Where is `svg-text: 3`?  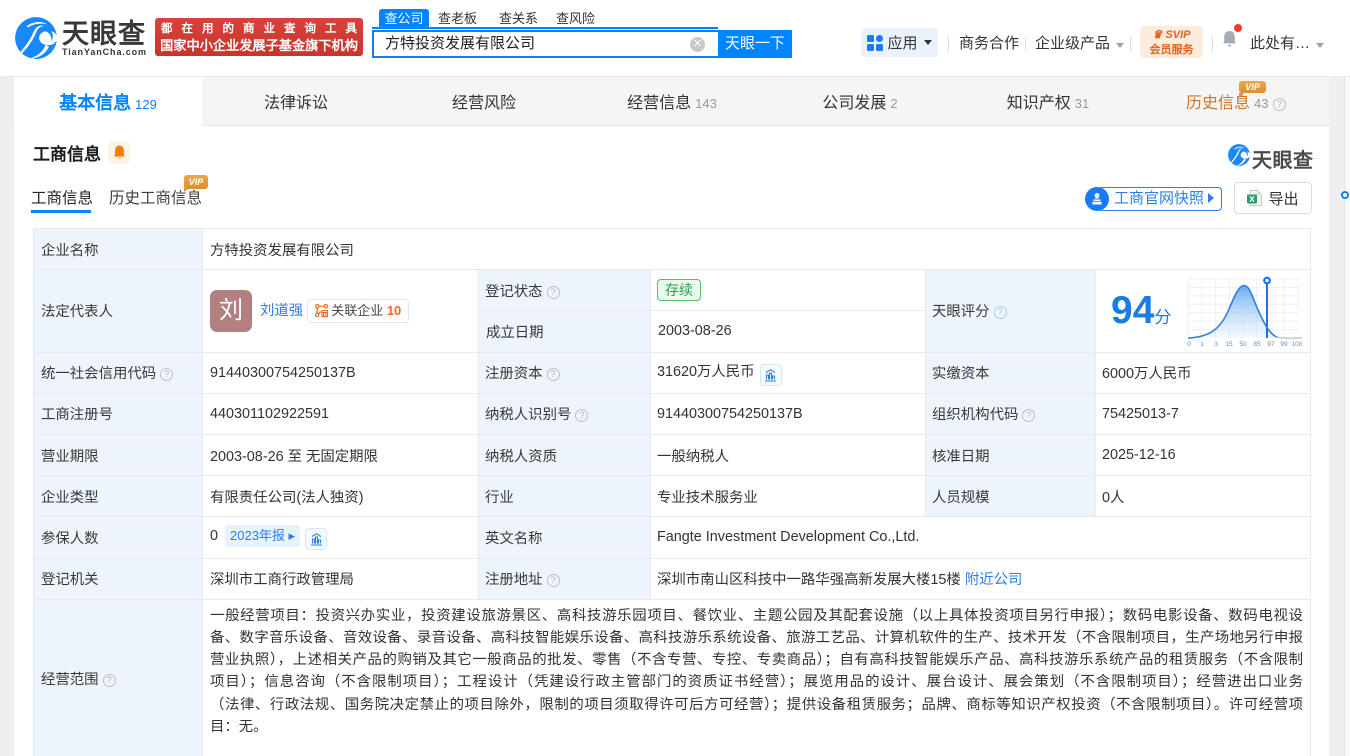 svg-text: 3 is located at coordinates (1216, 344).